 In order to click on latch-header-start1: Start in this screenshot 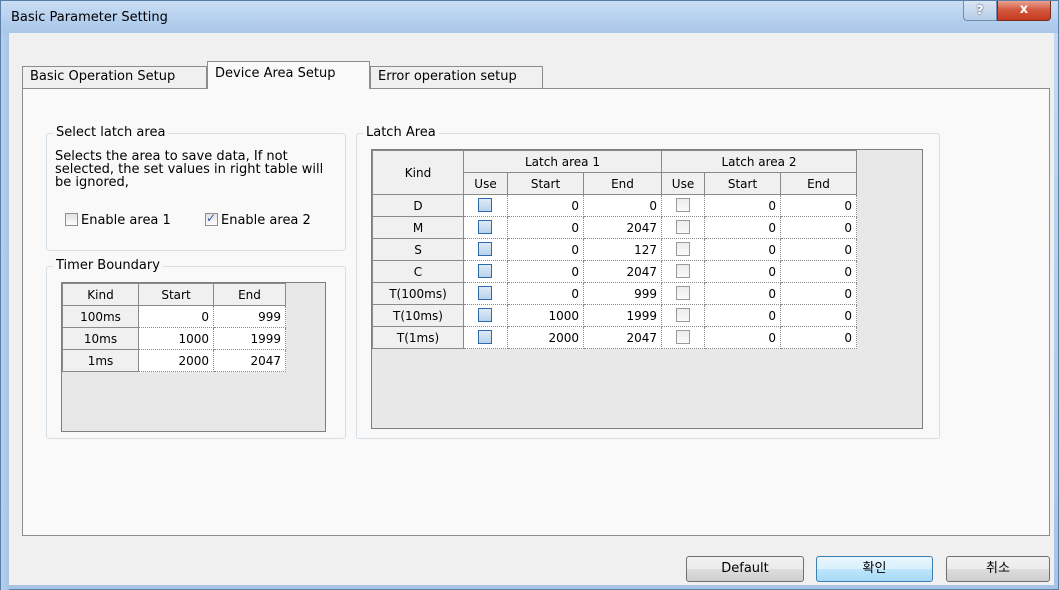, I will do `click(545, 183)`.